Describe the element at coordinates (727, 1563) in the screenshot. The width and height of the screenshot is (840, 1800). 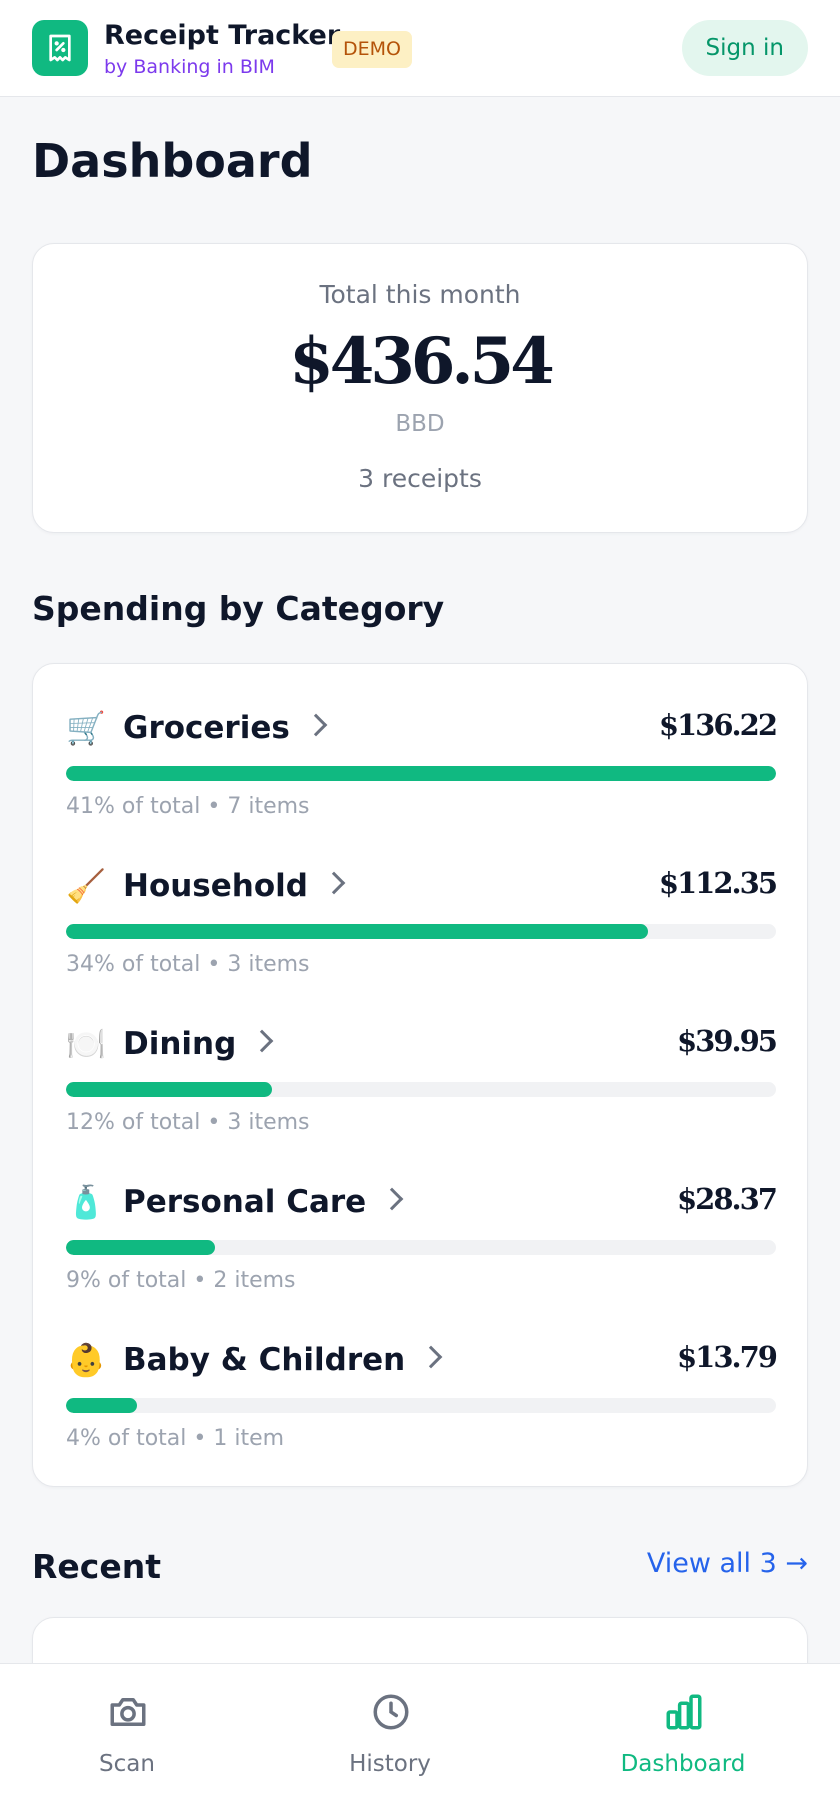
I see `view-all-link: View all 3 →` at that location.